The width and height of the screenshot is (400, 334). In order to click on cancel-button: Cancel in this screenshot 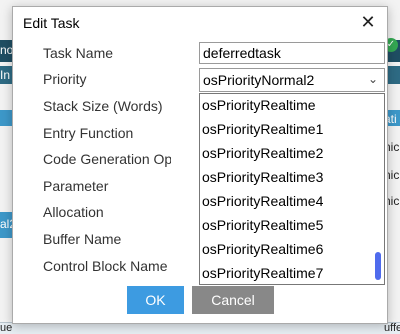, I will do `click(233, 300)`.